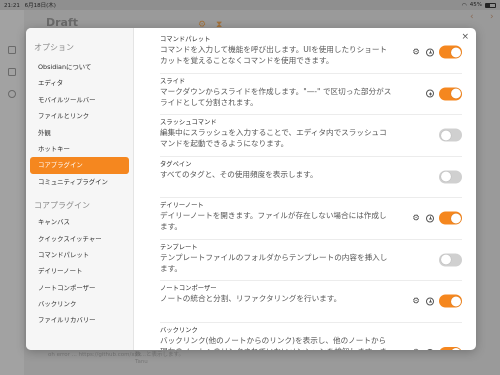 Image resolution: width=500 pixels, height=375 pixels. Describe the element at coordinates (79, 255) in the screenshot. I see `sidebar-item-command-palette: コマンドパレット` at that location.